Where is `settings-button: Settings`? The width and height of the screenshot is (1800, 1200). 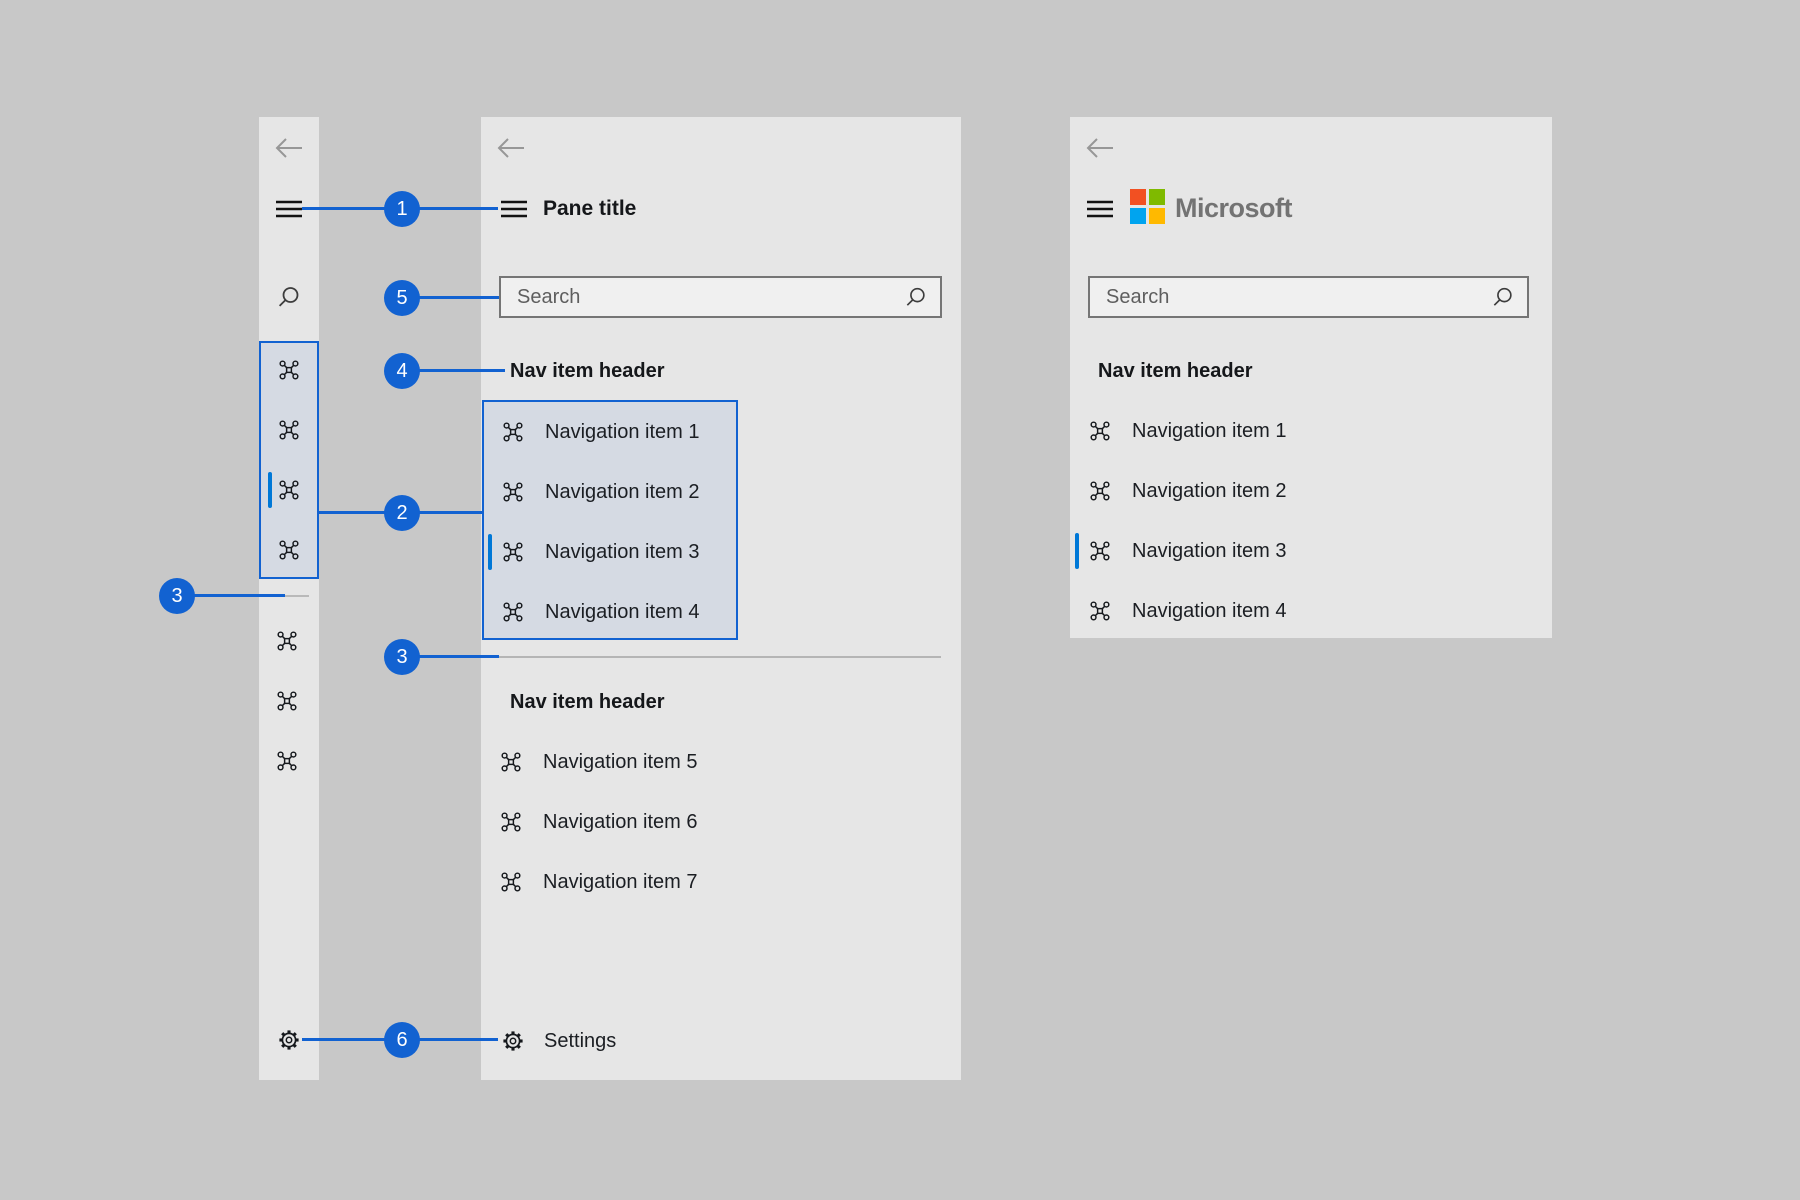
settings-button: Settings is located at coordinates (721, 1041).